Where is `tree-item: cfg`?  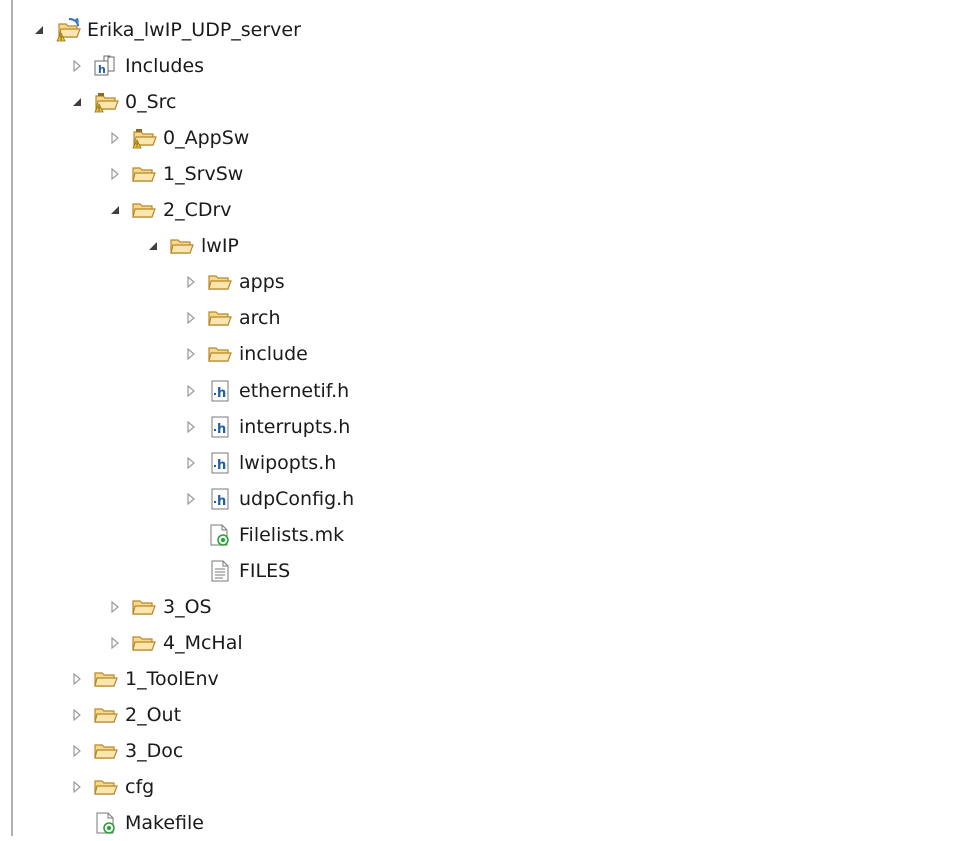
tree-item: cfg is located at coordinates (111, 787).